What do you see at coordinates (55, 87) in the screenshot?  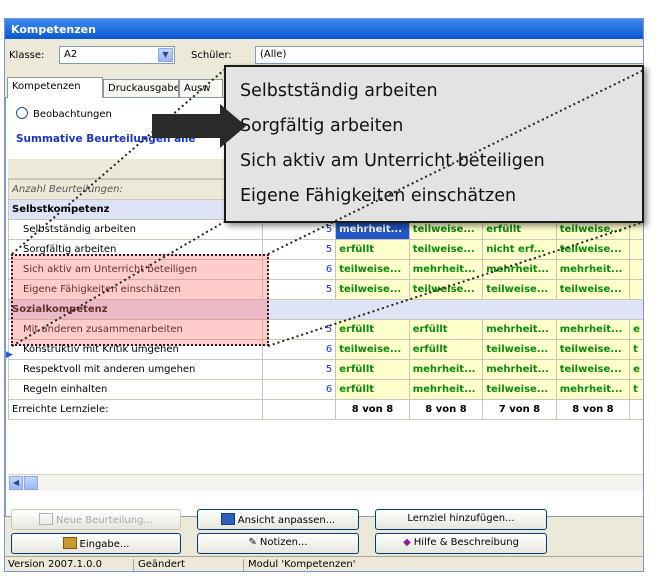 I see `tab-kompetenzen: Kompetenzen` at bounding box center [55, 87].